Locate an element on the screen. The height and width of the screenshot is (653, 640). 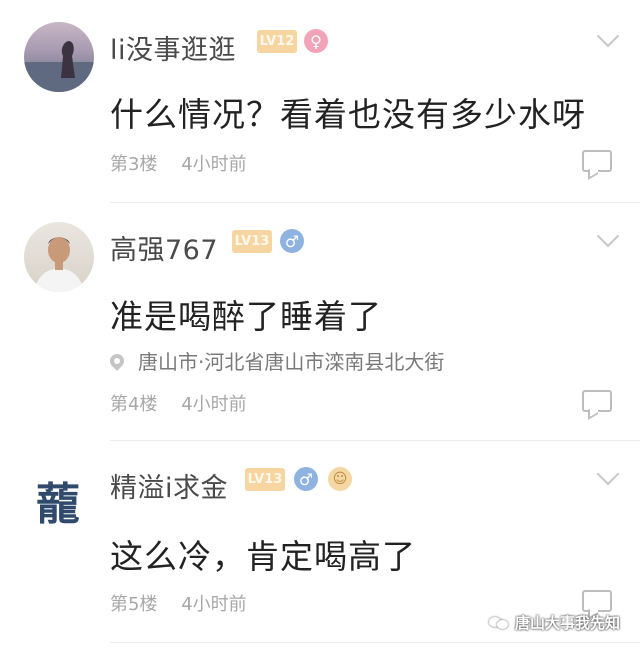
wechat-icon is located at coordinates (498, 623).